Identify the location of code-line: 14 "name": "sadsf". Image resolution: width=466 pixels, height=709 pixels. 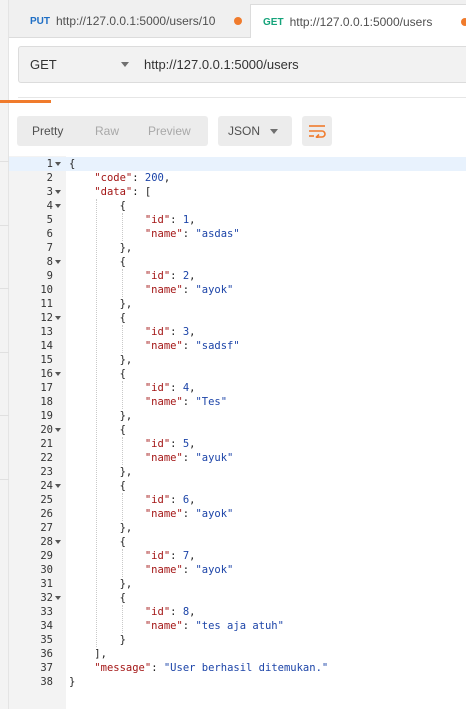
(237, 346).